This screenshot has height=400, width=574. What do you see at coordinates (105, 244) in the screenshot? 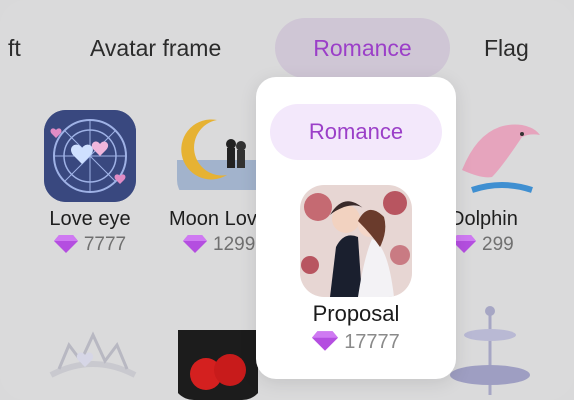
I see `gift-price-value: 7777` at bounding box center [105, 244].